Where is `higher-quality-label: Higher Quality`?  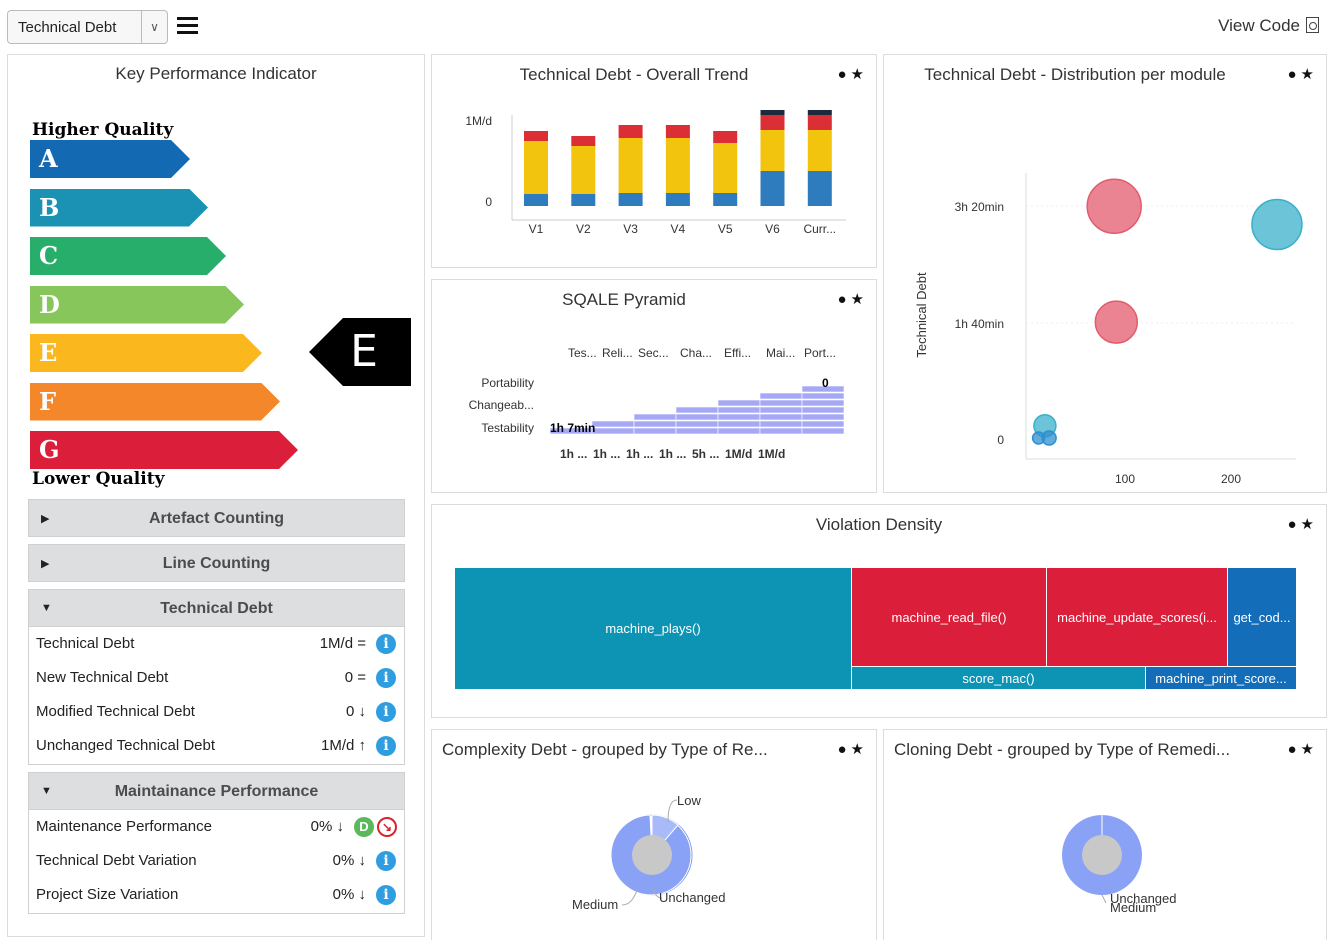 higher-quality-label: Higher Quality is located at coordinates (103, 130).